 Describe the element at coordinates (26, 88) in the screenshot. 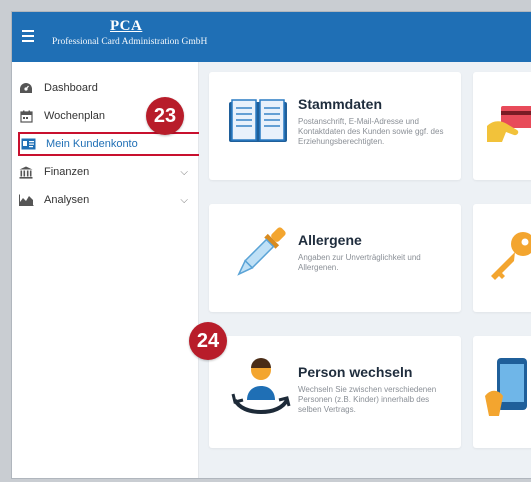

I see `dashboard-icon` at that location.